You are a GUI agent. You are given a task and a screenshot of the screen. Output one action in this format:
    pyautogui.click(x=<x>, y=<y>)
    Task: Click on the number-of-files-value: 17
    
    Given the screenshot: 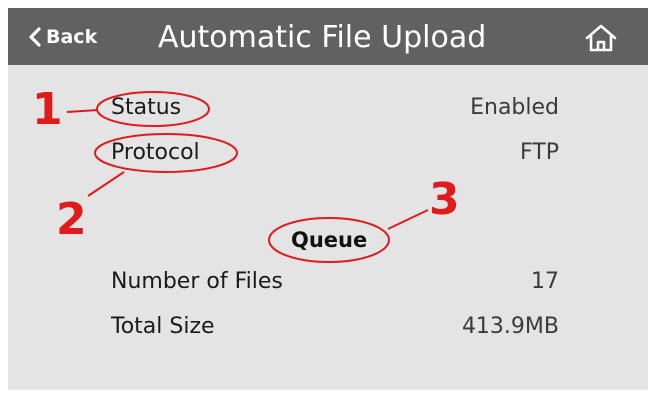 What is the action you would take?
    pyautogui.click(x=545, y=281)
    